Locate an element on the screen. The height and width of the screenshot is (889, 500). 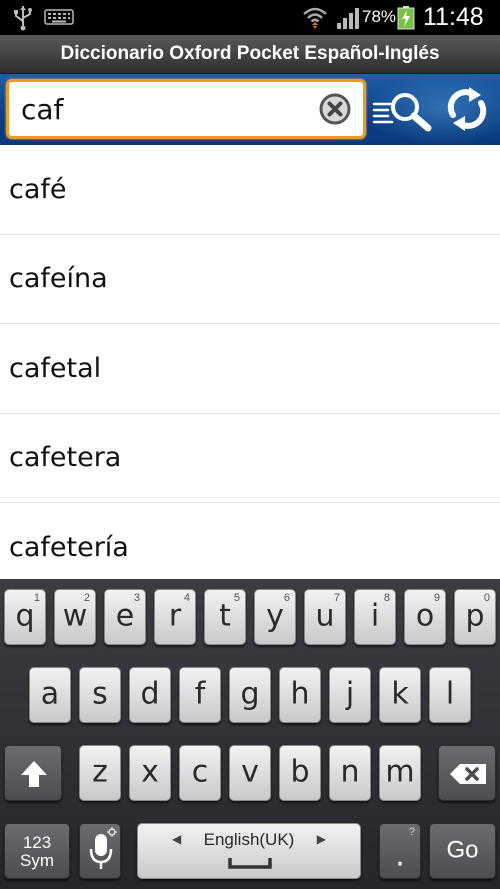
key-k: k is located at coordinates (400, 695).